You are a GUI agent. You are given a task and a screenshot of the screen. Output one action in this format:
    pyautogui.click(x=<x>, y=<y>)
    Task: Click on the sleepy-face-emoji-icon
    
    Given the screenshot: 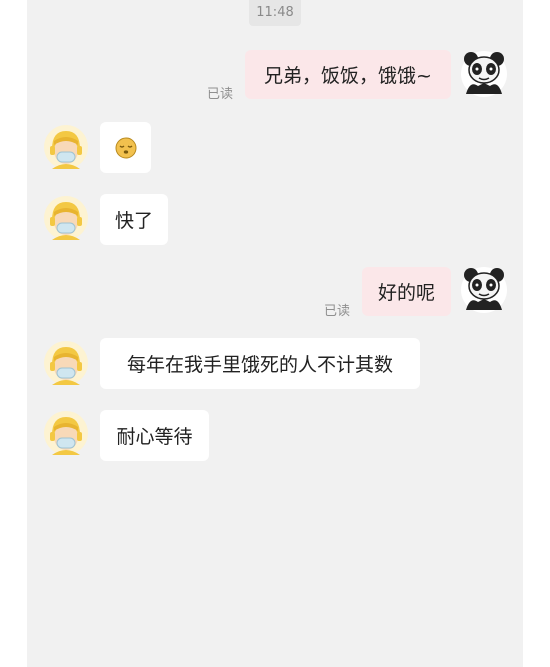 What is the action you would take?
    pyautogui.click(x=126, y=148)
    